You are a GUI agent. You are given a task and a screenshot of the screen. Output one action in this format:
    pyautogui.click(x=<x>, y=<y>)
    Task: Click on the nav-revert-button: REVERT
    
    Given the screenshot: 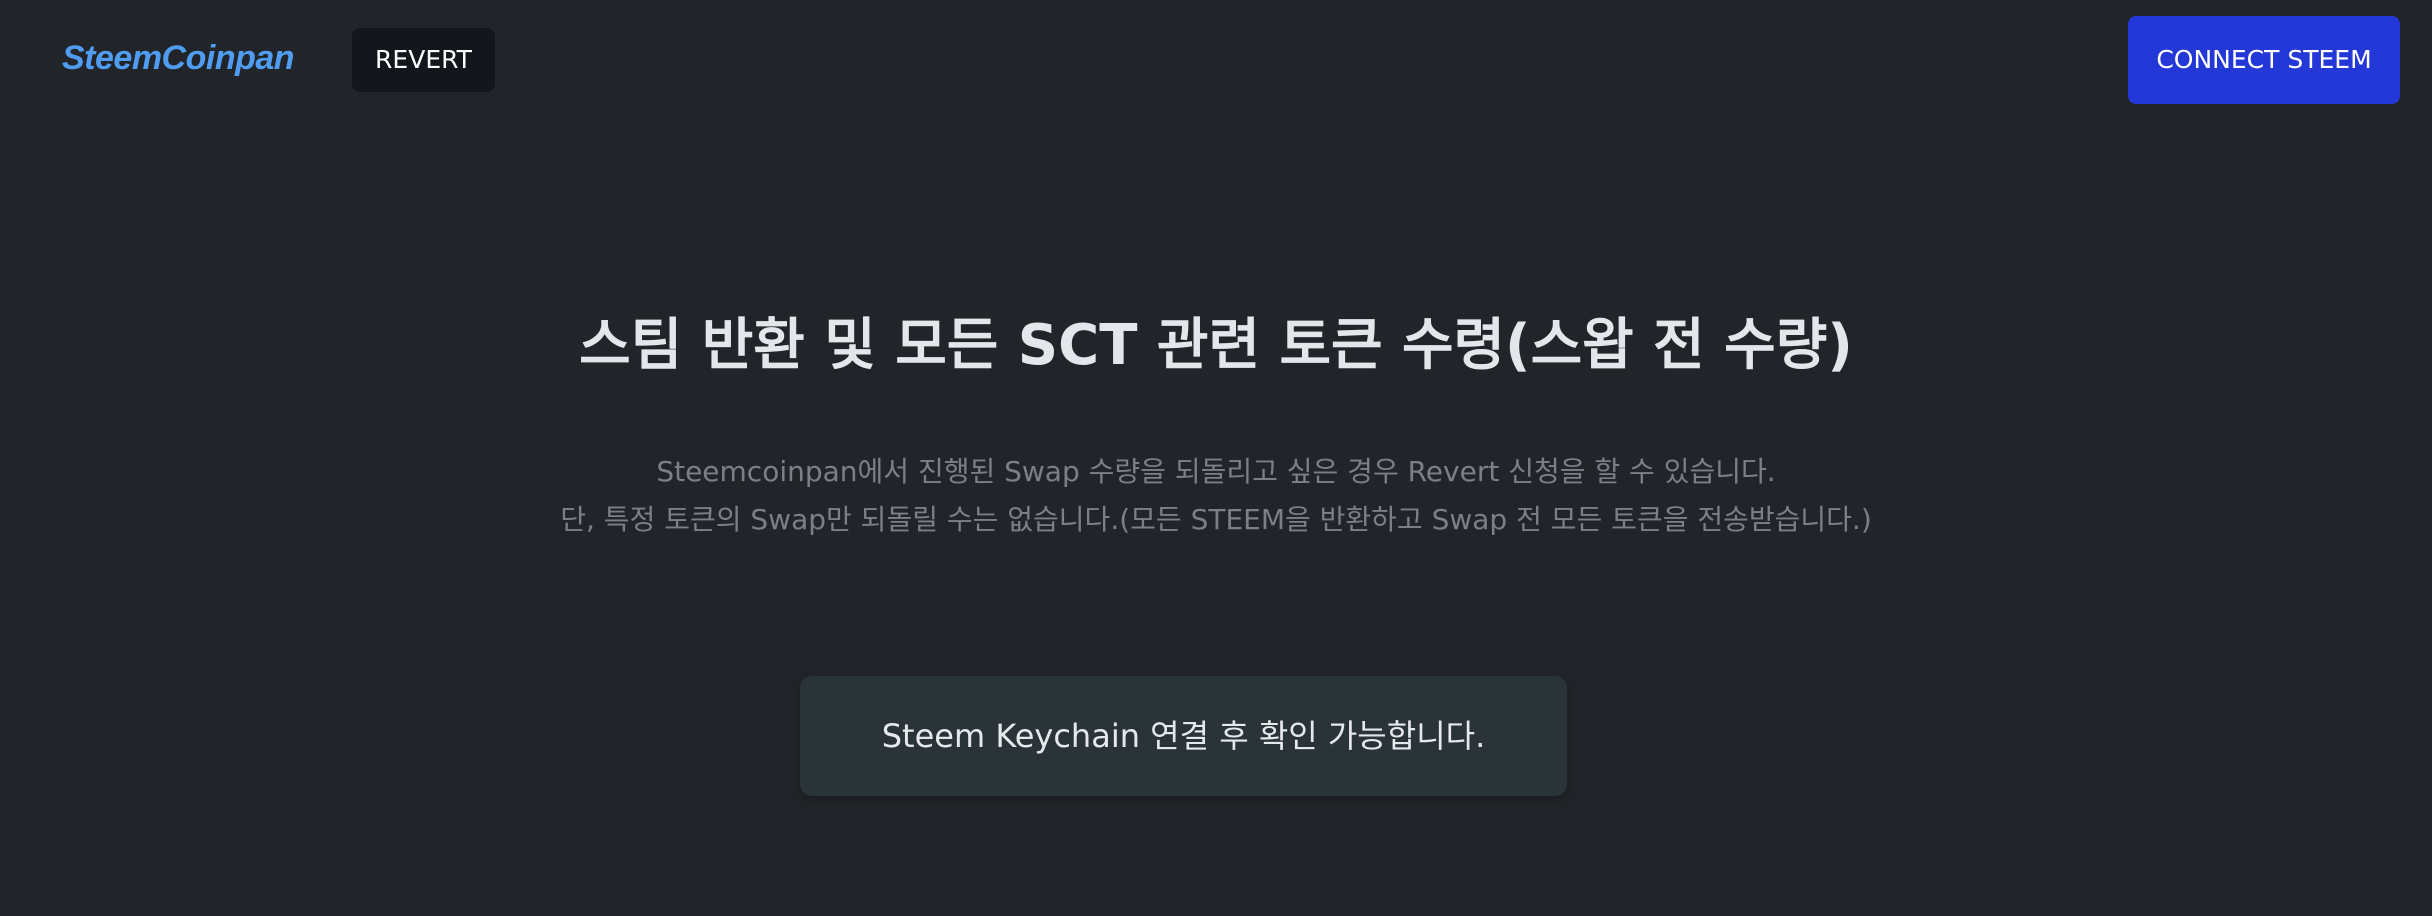 What is the action you would take?
    pyautogui.click(x=423, y=60)
    